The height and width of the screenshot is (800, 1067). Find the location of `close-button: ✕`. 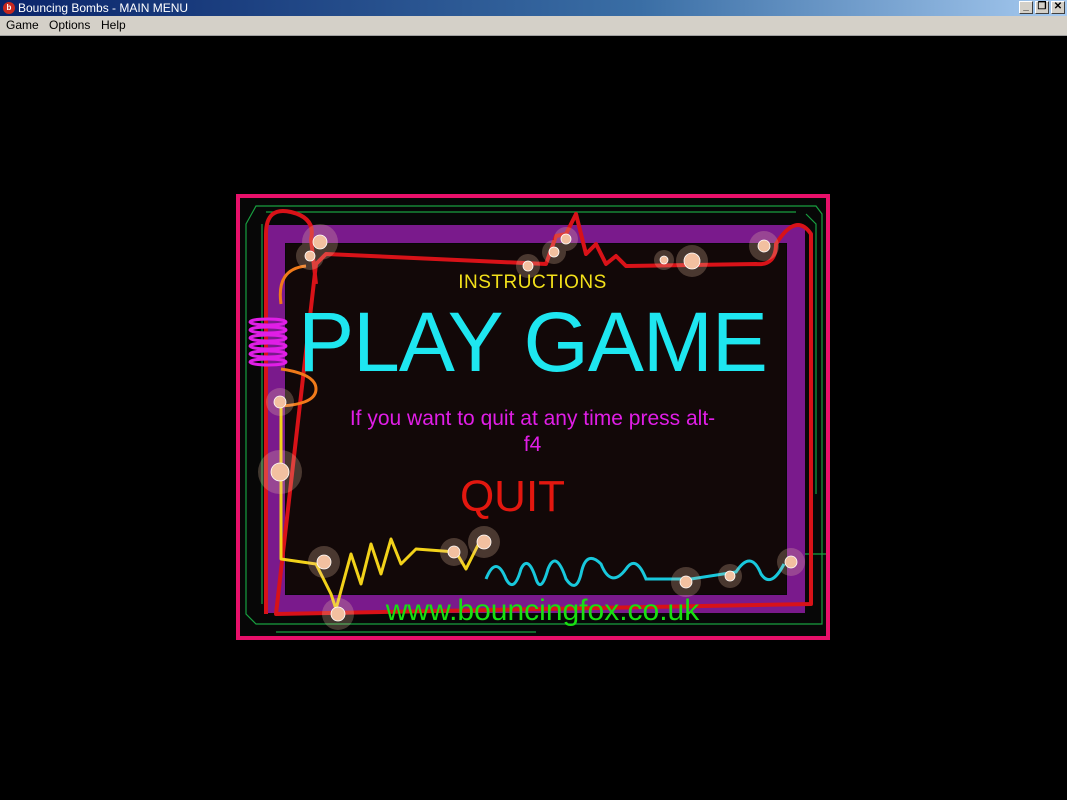

close-button: ✕ is located at coordinates (1058, 7).